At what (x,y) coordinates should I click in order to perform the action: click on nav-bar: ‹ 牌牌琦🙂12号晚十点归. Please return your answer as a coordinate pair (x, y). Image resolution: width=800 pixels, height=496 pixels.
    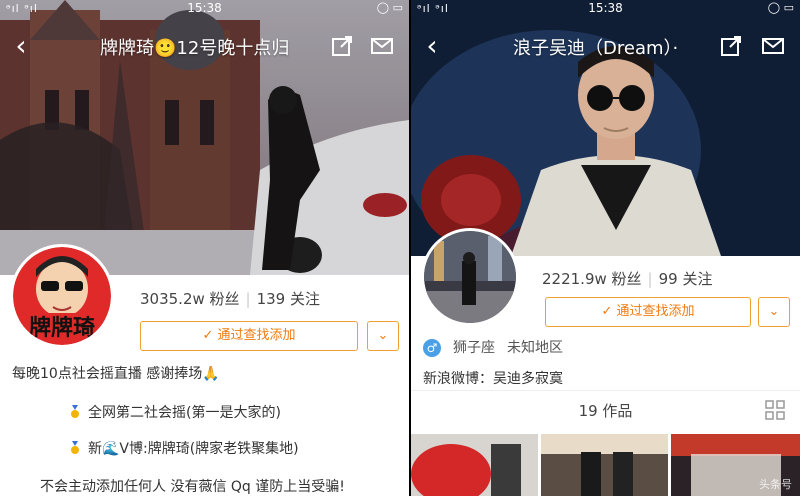
    Looking at the image, I should click on (204, 46).